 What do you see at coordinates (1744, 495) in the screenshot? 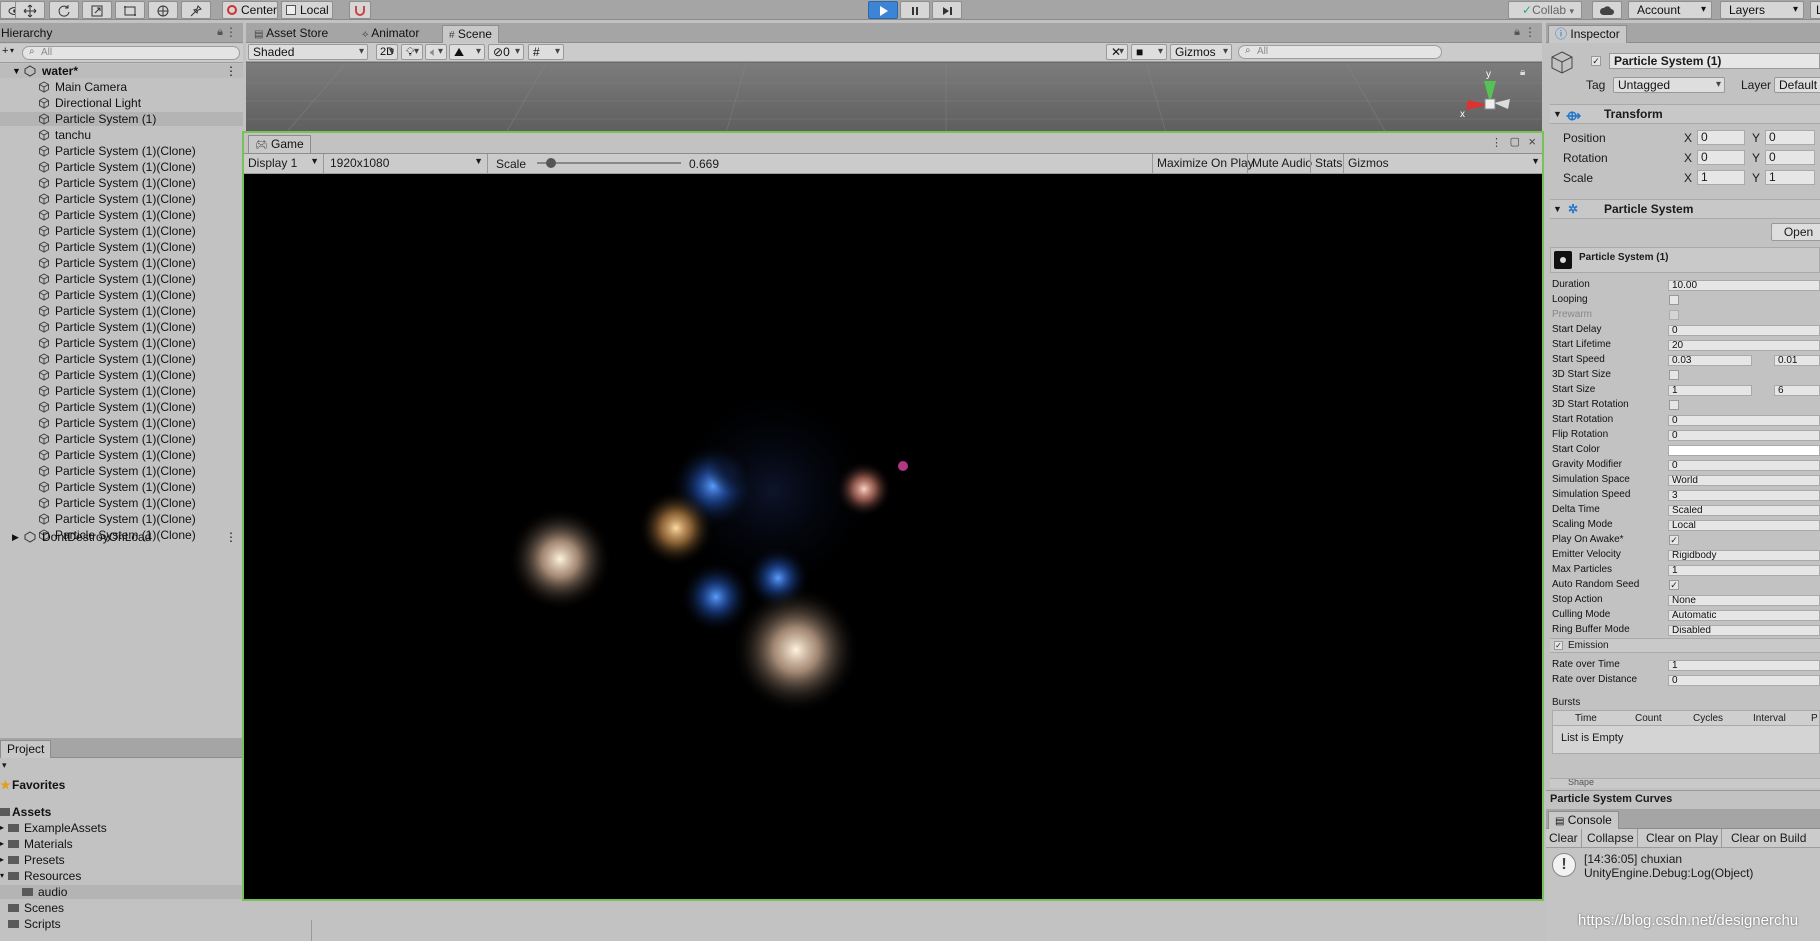
I see `ps-prop-field: 3` at bounding box center [1744, 495].